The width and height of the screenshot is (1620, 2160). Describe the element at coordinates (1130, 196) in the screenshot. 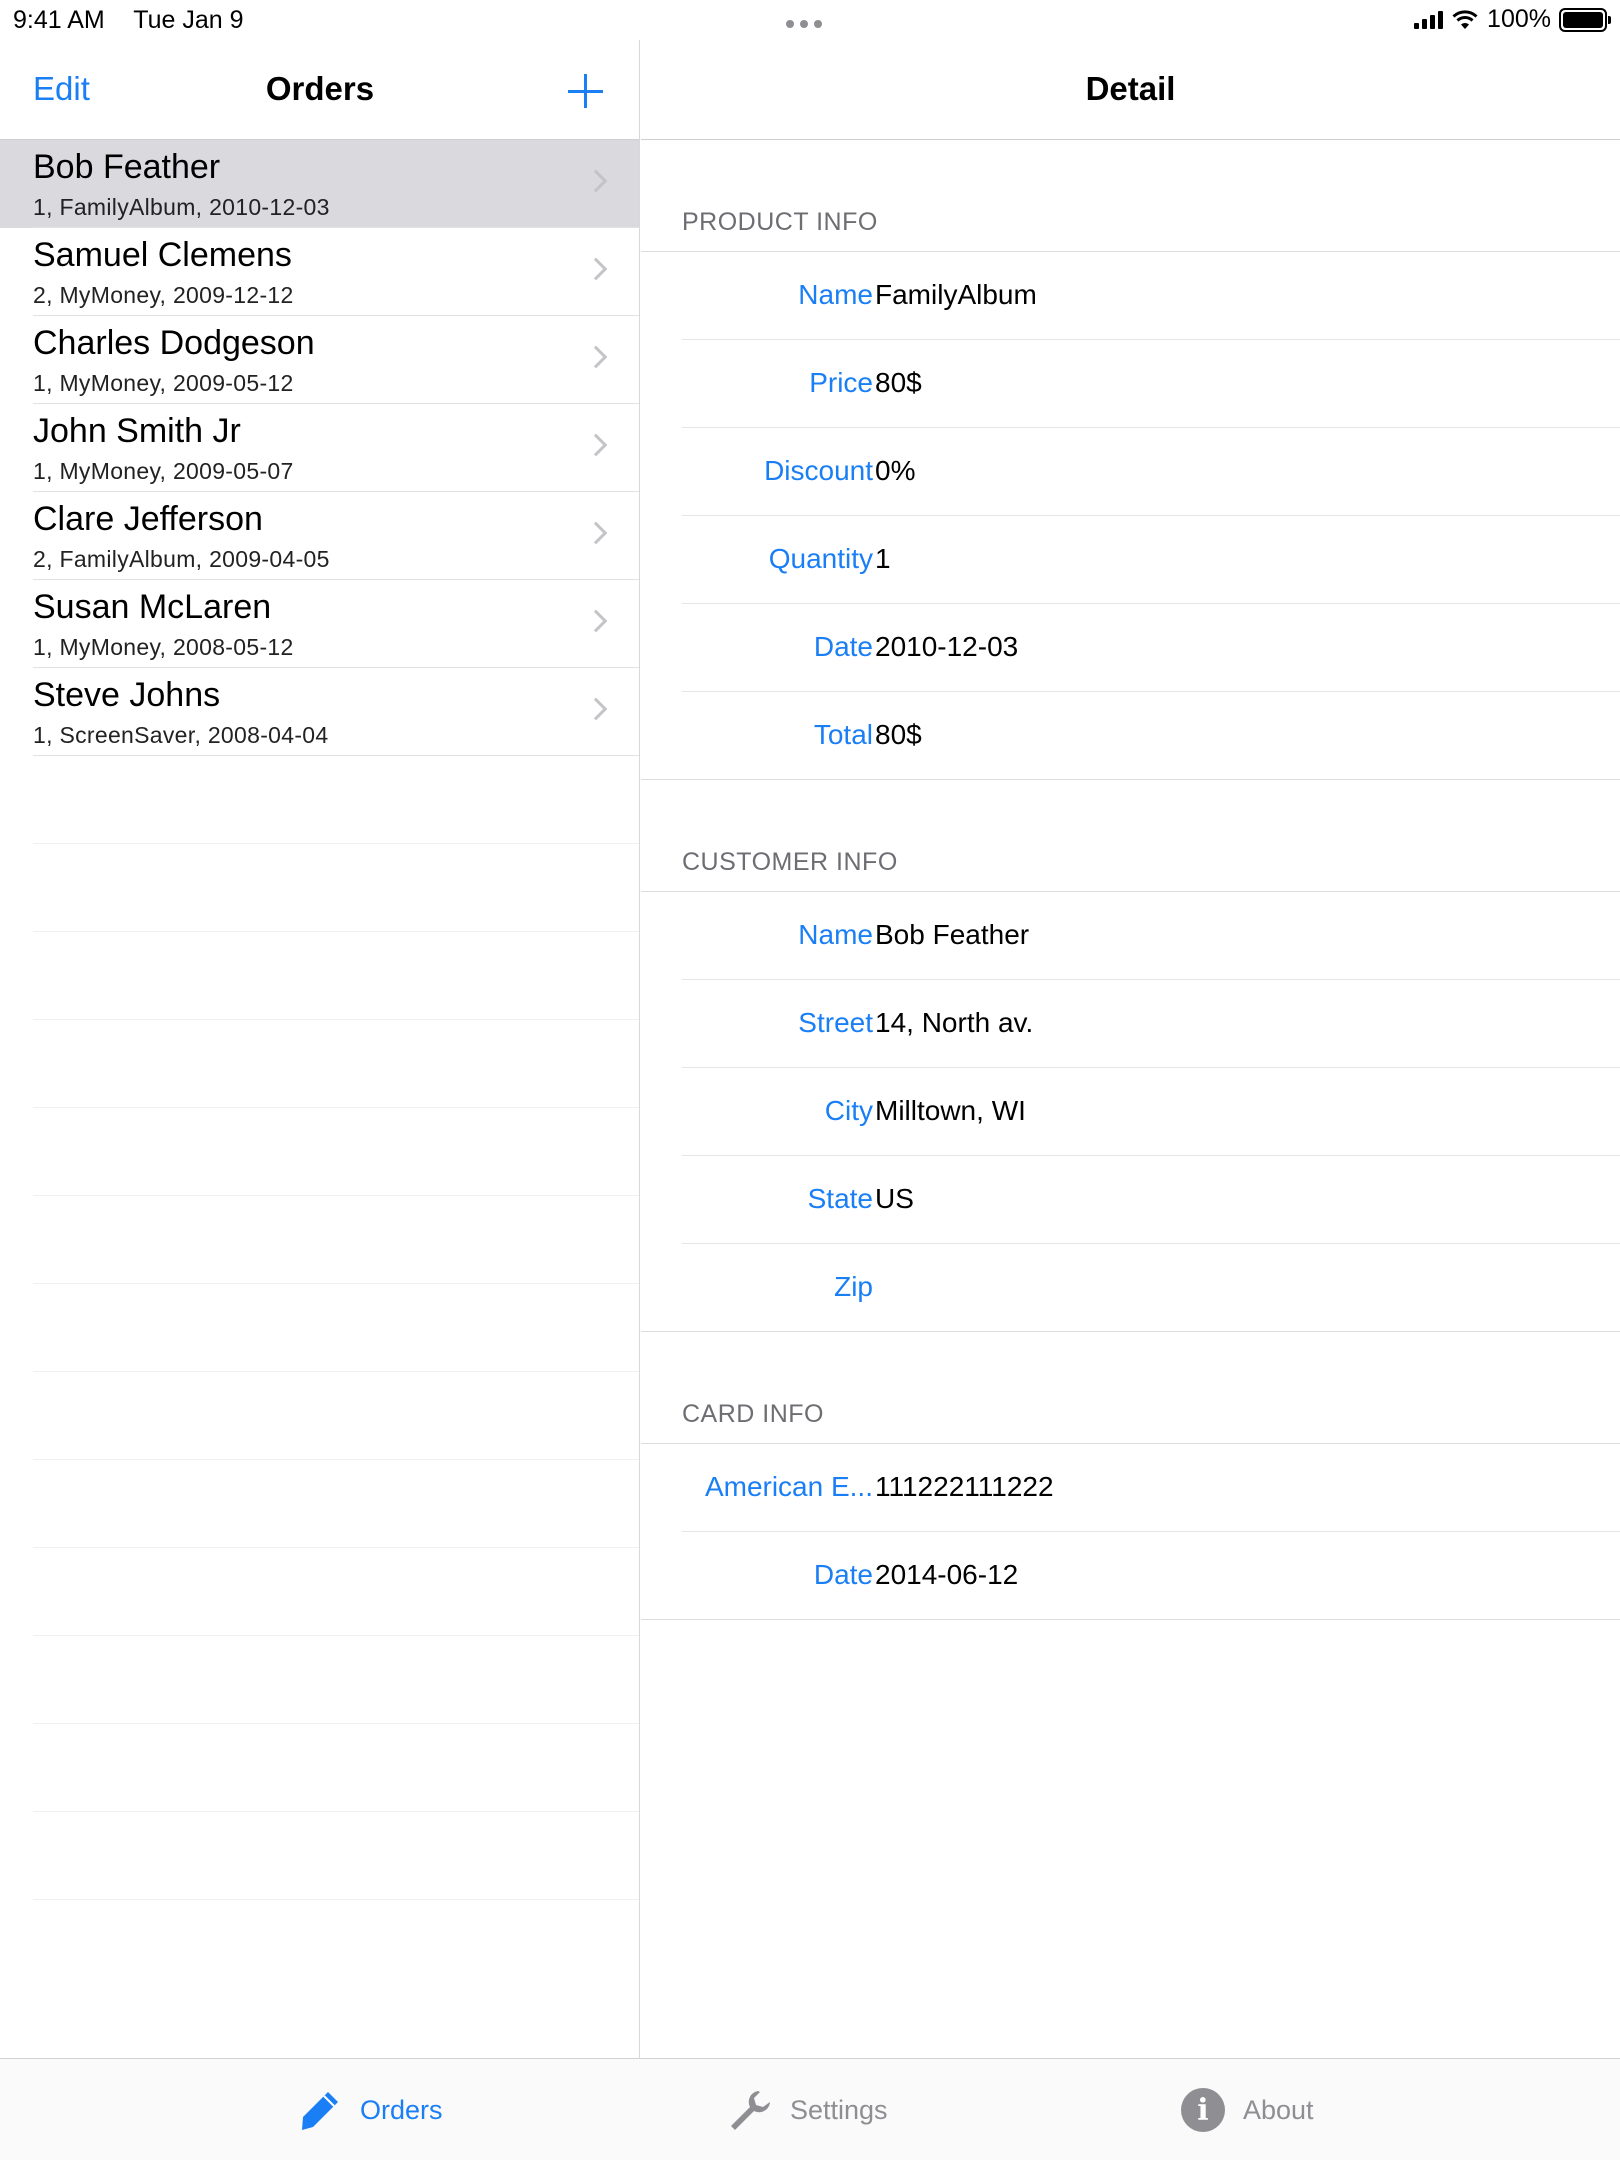

I see `section-header: PRODUCT INFO` at that location.